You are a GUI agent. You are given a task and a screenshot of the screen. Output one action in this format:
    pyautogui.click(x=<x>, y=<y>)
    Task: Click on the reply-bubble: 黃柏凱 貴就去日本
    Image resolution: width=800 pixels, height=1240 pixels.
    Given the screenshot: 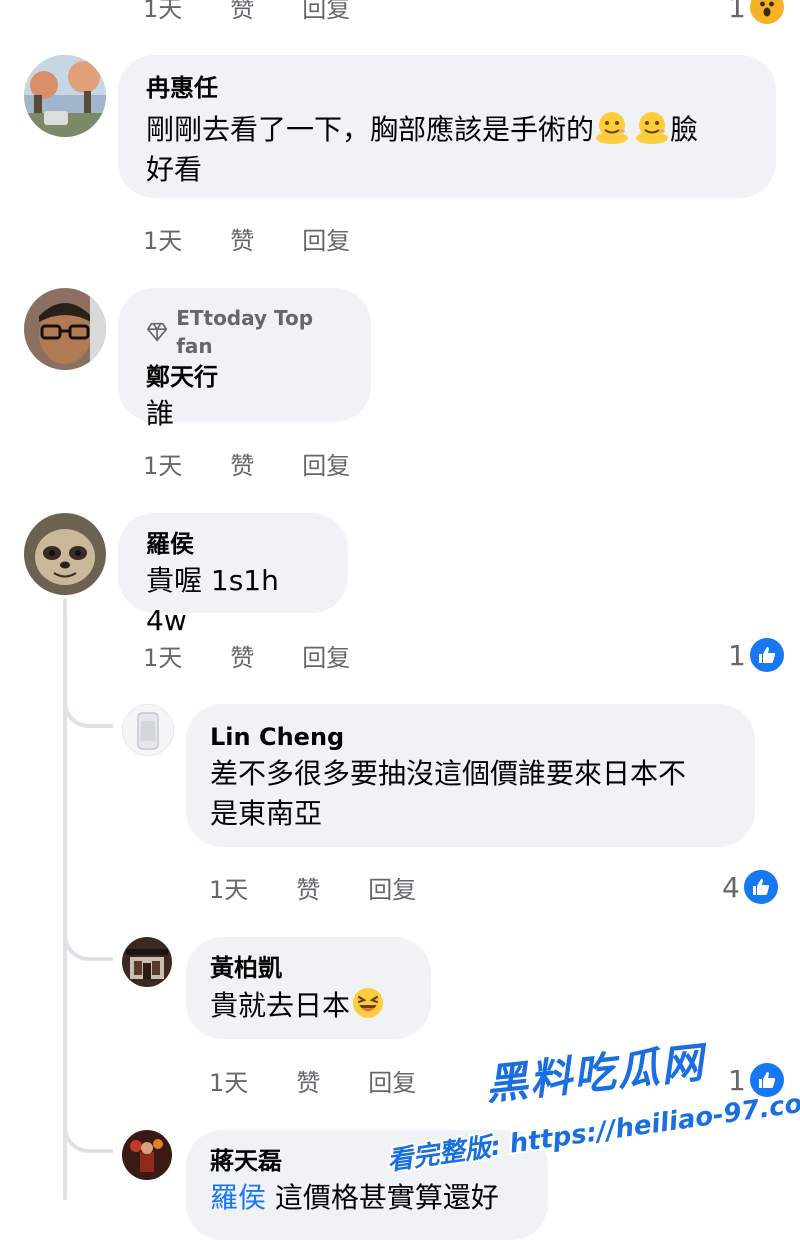 What is the action you would take?
    pyautogui.click(x=308, y=988)
    